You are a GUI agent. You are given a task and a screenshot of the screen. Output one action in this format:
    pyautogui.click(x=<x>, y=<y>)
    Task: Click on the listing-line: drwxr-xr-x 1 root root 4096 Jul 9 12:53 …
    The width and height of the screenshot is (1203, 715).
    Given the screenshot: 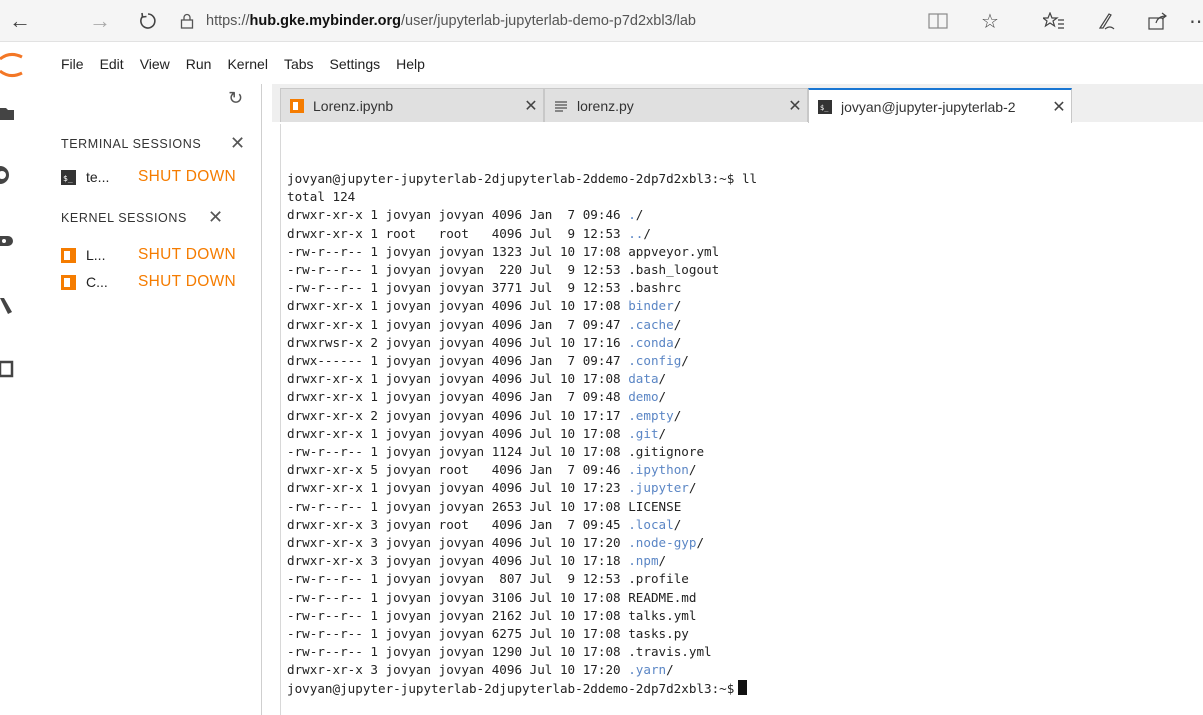 What is the action you would take?
    pyautogui.click(x=741, y=234)
    